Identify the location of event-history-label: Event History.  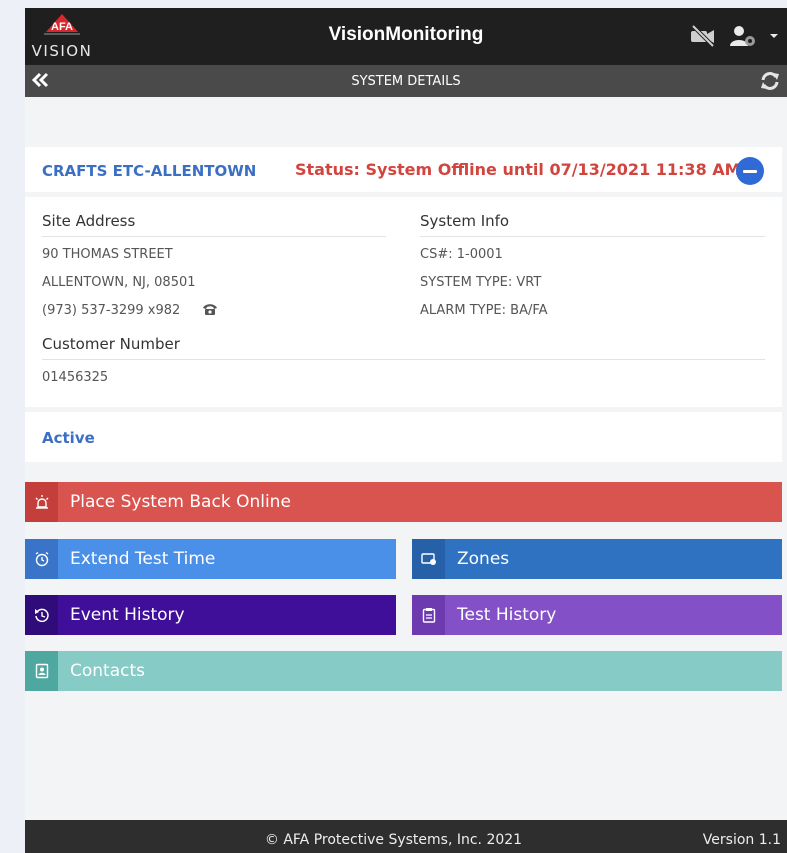
(127, 615).